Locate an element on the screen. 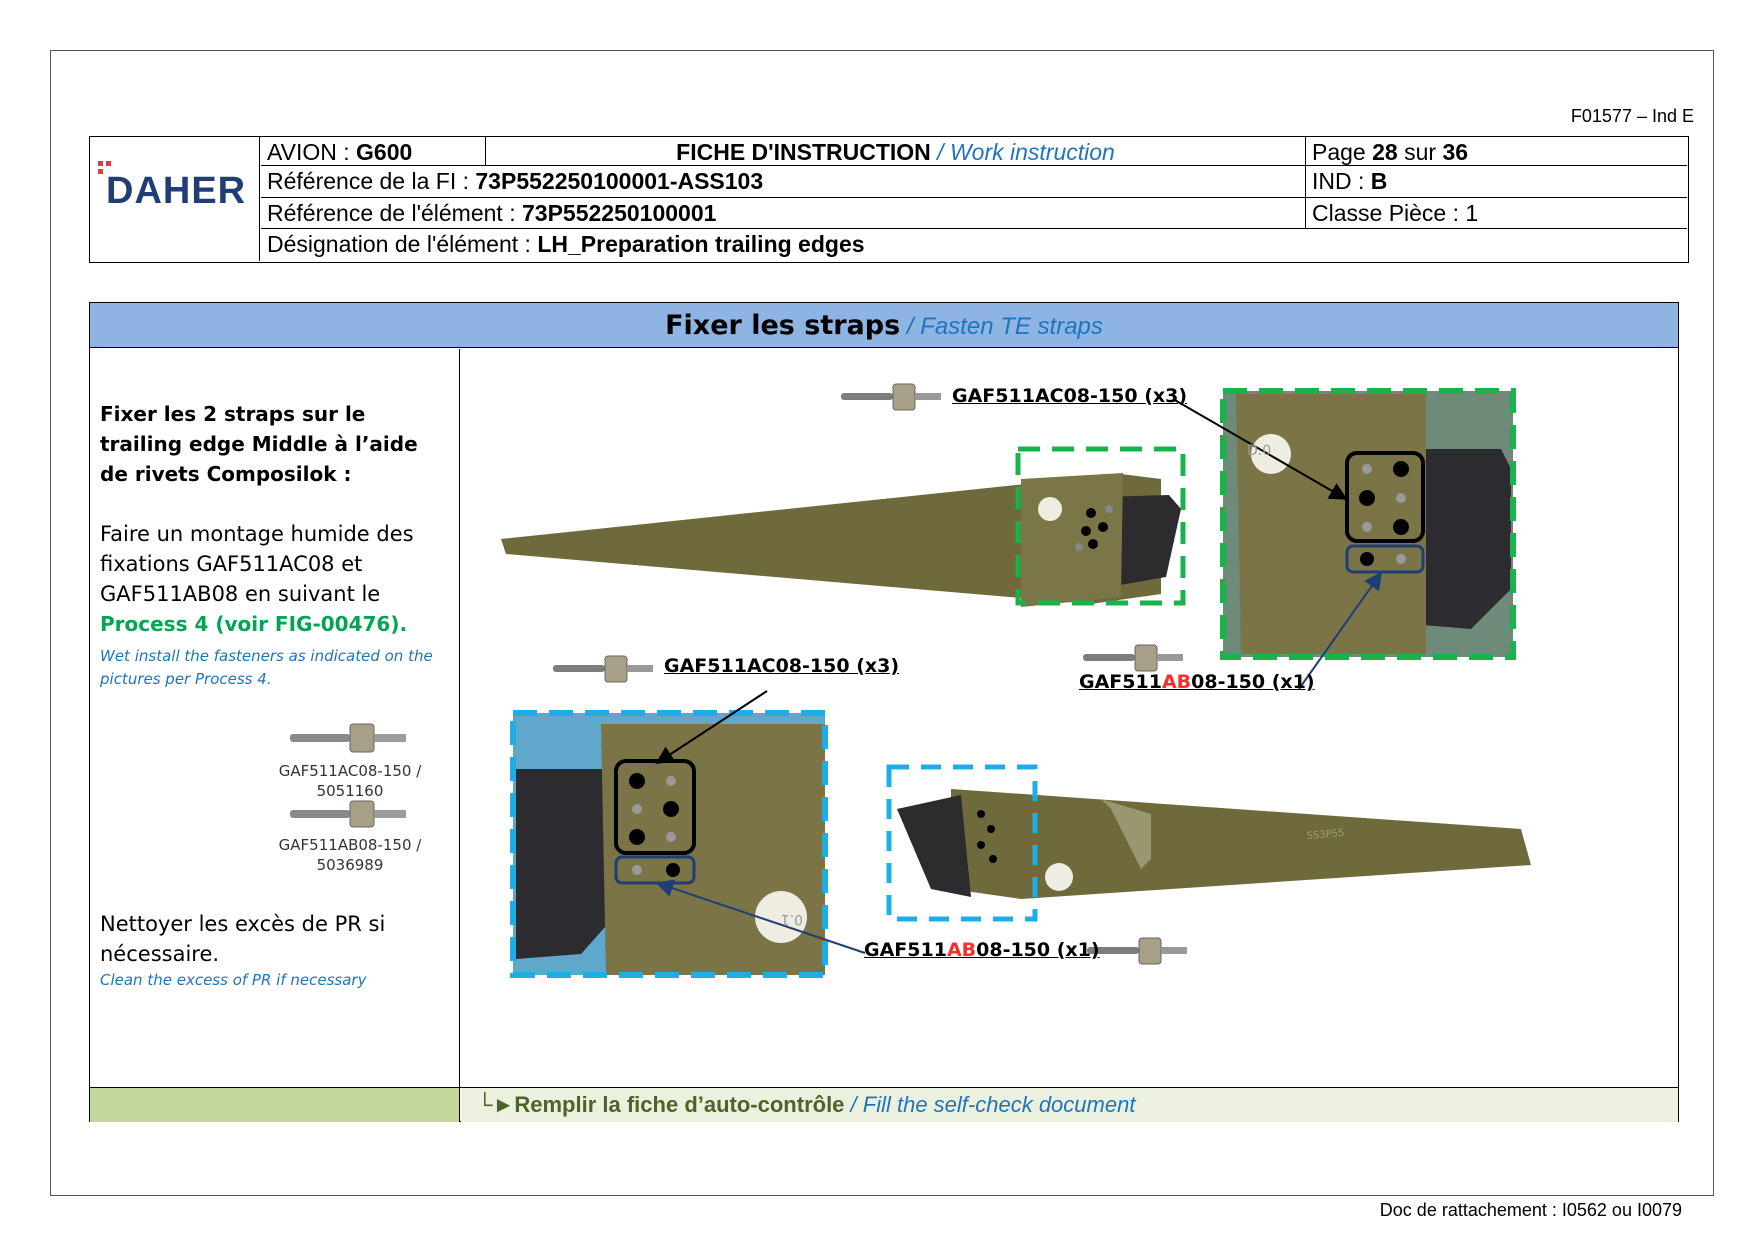 The width and height of the screenshot is (1754, 1240). instruction-step-3-en: Clean the excess of PR if necessary is located at coordinates (233, 980).